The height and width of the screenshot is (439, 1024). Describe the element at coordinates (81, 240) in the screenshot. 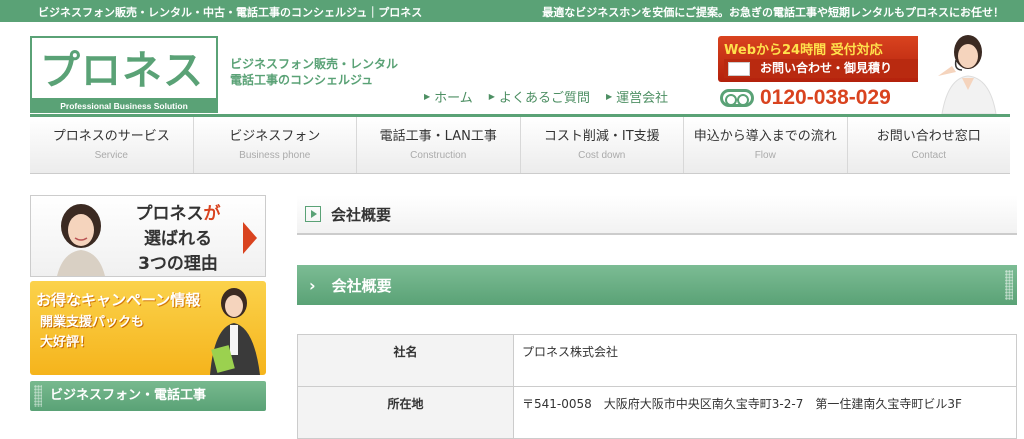

I see `woman-image` at that location.